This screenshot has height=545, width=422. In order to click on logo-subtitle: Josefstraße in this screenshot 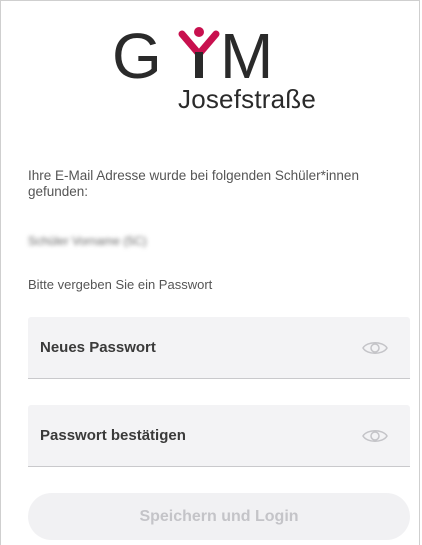, I will do `click(247, 99)`.